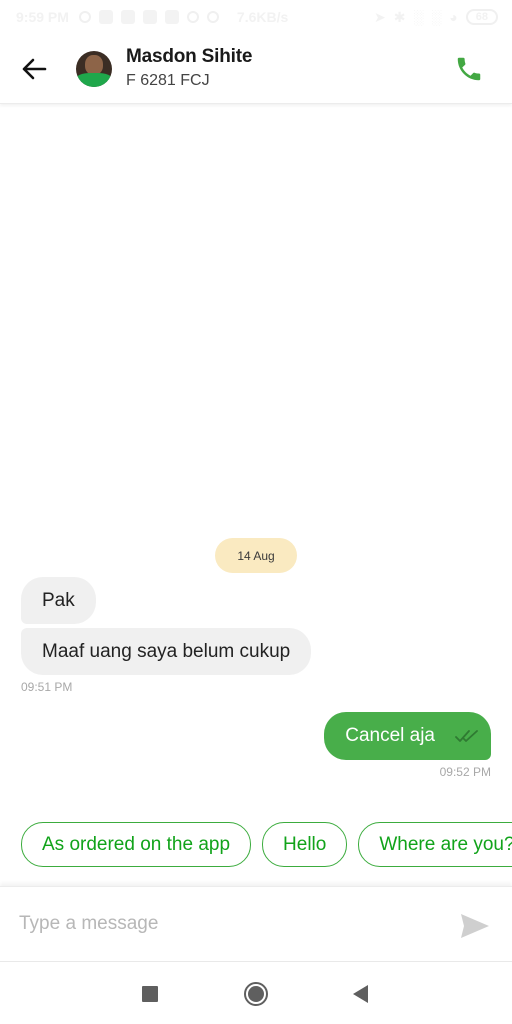  What do you see at coordinates (84, 17) in the screenshot?
I see `location-icon` at bounding box center [84, 17].